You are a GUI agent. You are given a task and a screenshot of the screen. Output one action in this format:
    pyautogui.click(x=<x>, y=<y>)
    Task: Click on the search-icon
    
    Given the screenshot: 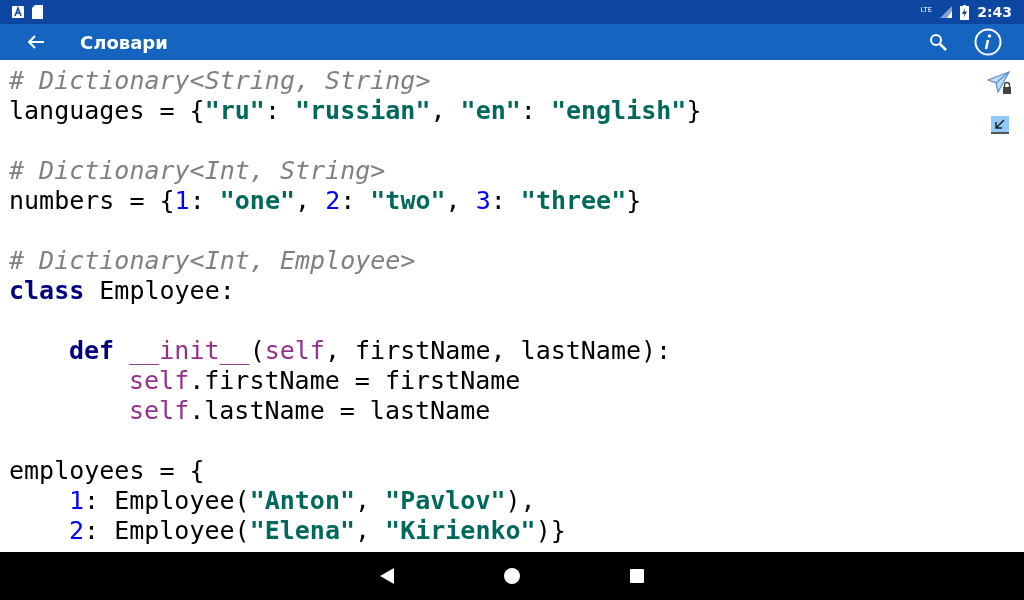 What is the action you would take?
    pyautogui.click(x=938, y=42)
    